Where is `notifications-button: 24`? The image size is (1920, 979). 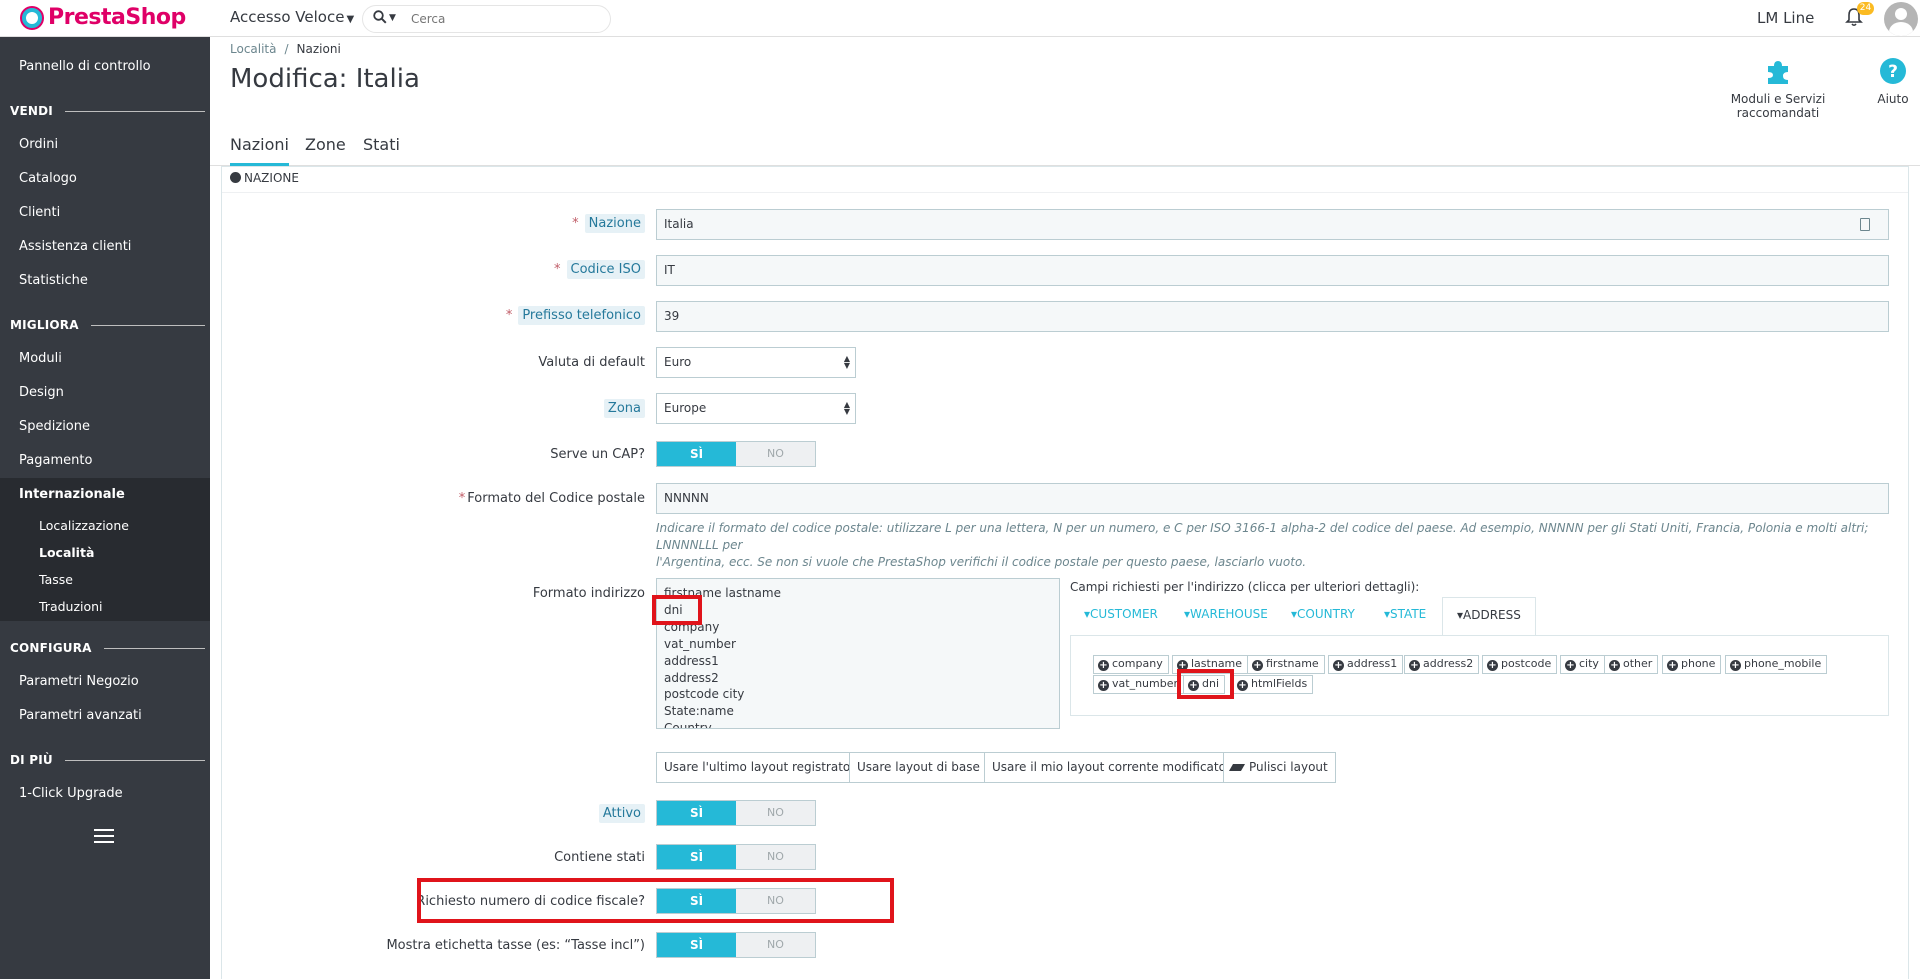
notifications-button: 24 is located at coordinates (1859, 15).